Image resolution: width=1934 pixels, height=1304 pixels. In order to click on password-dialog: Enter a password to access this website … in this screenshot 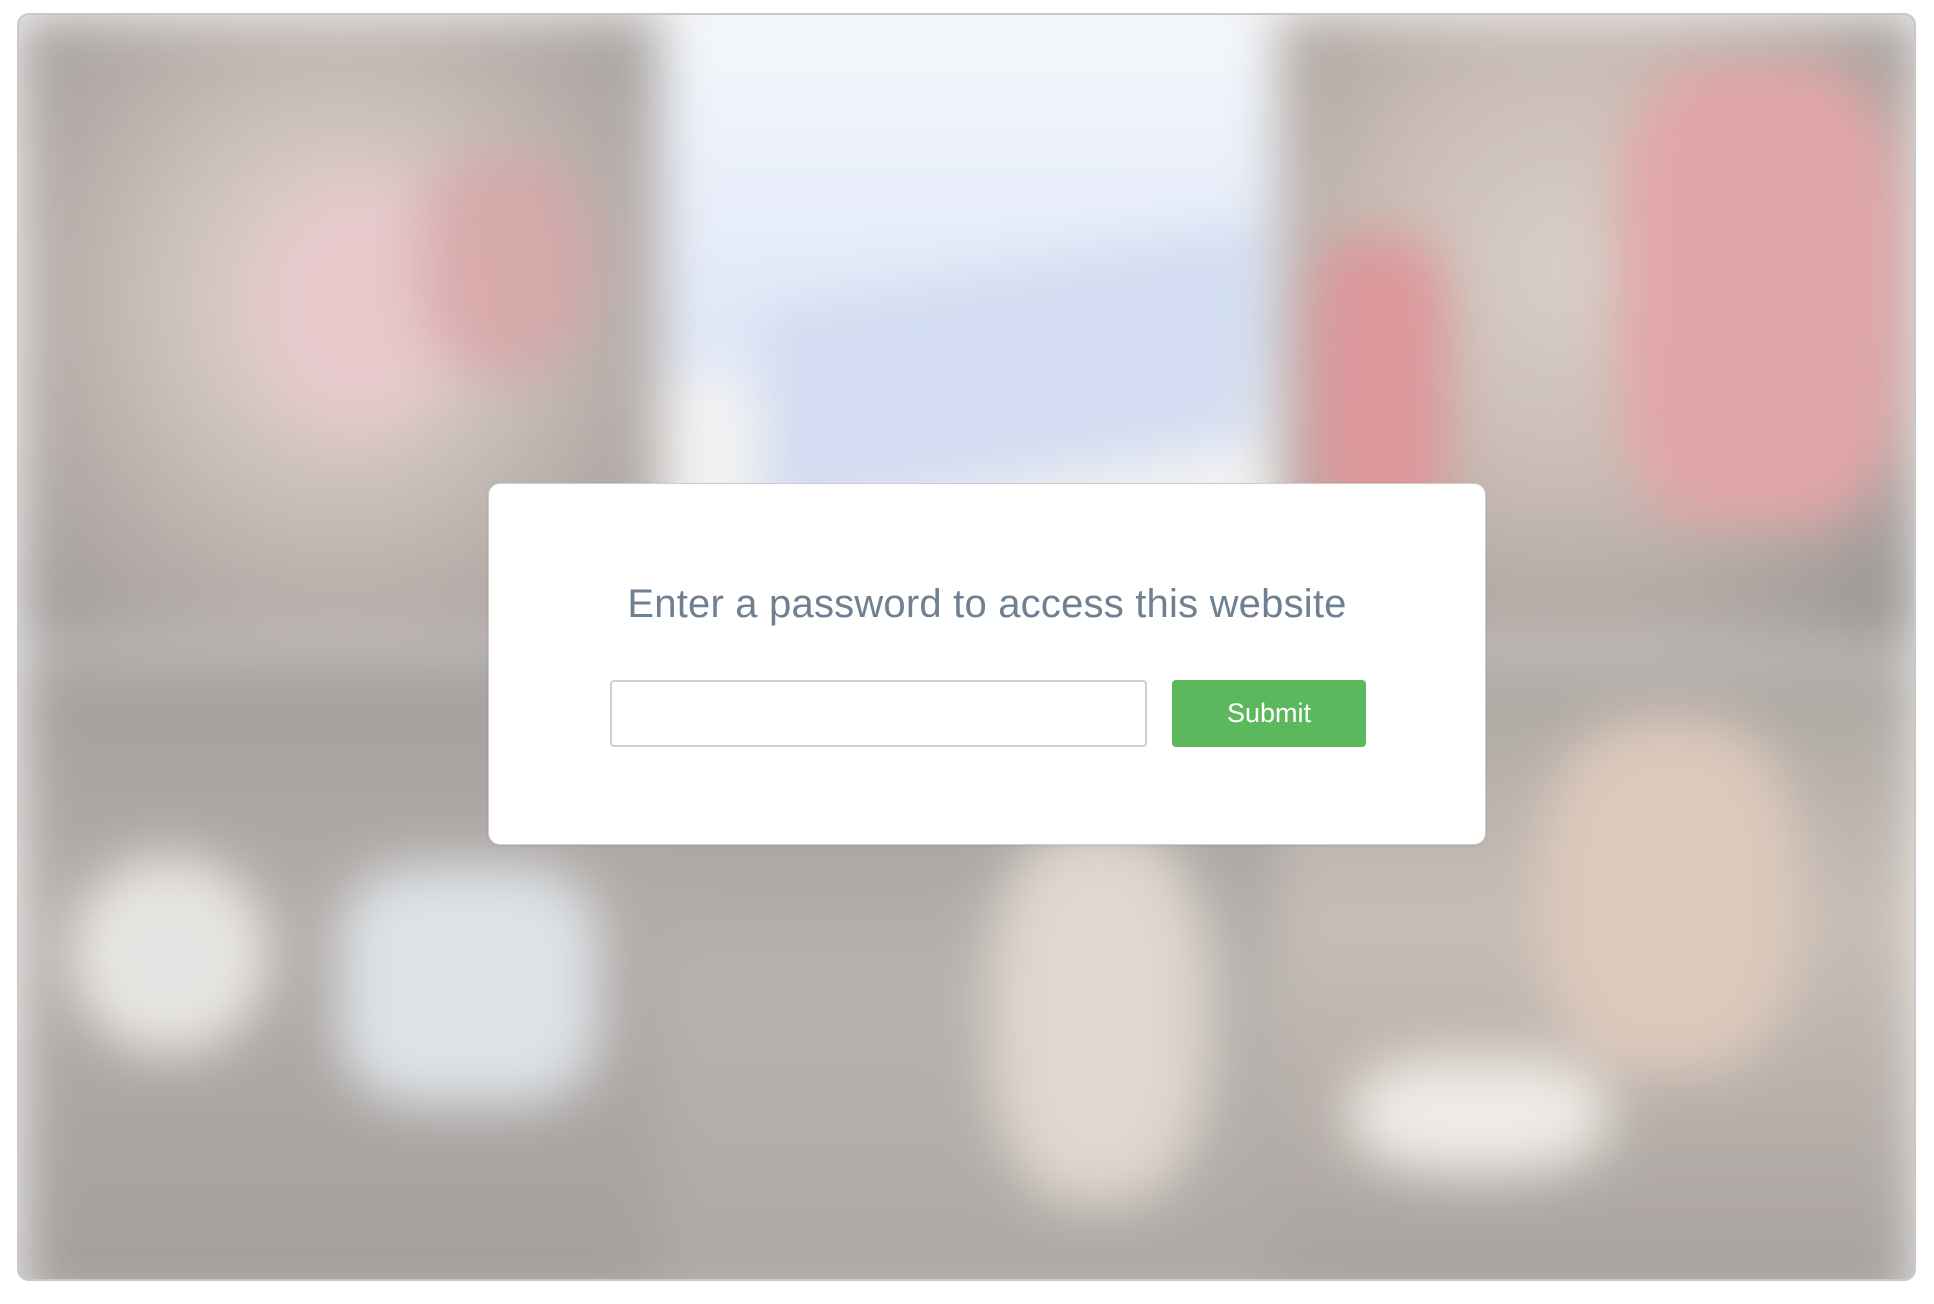, I will do `click(987, 664)`.